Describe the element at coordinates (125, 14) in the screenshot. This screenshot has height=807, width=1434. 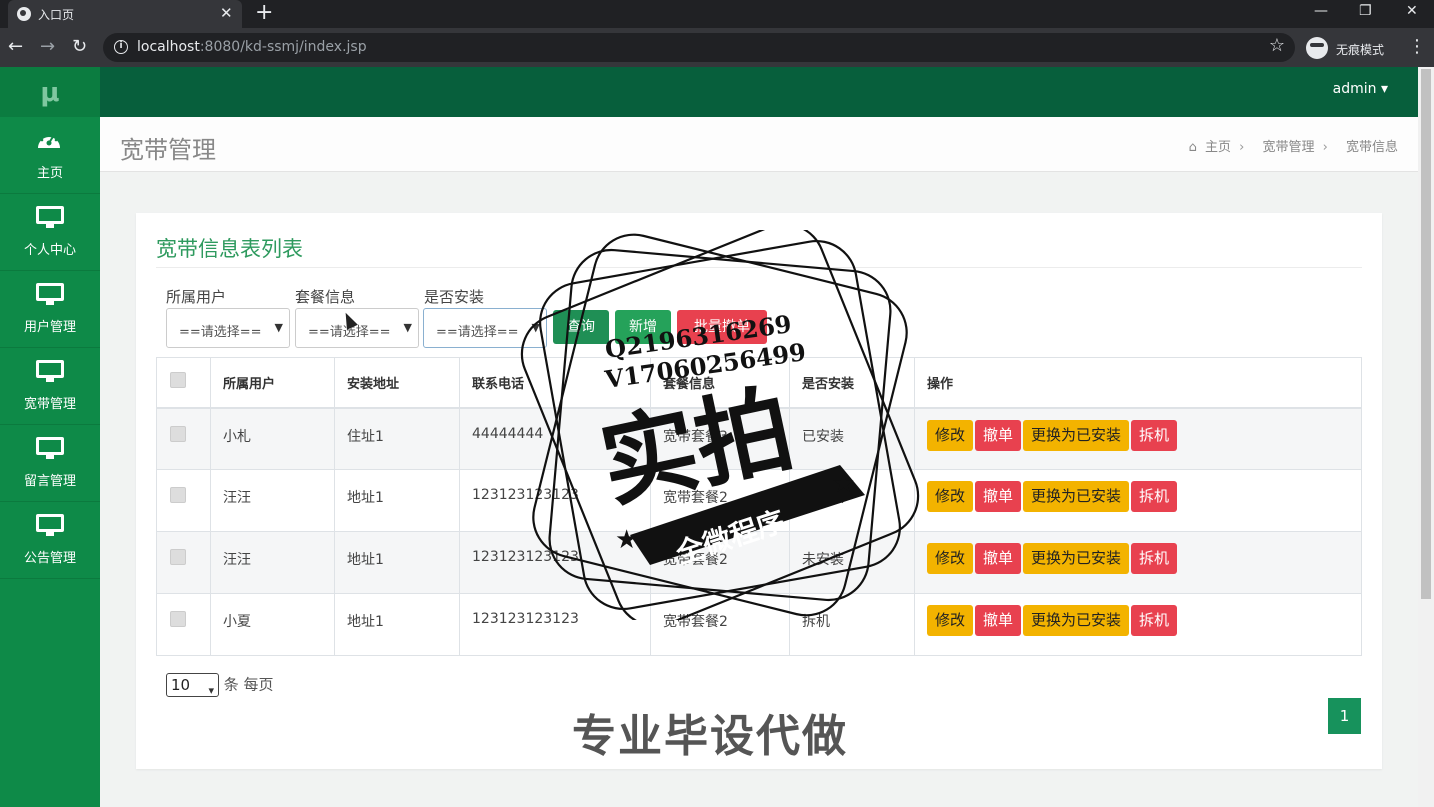
I see `browser-tab: 入口页 ✕` at that location.